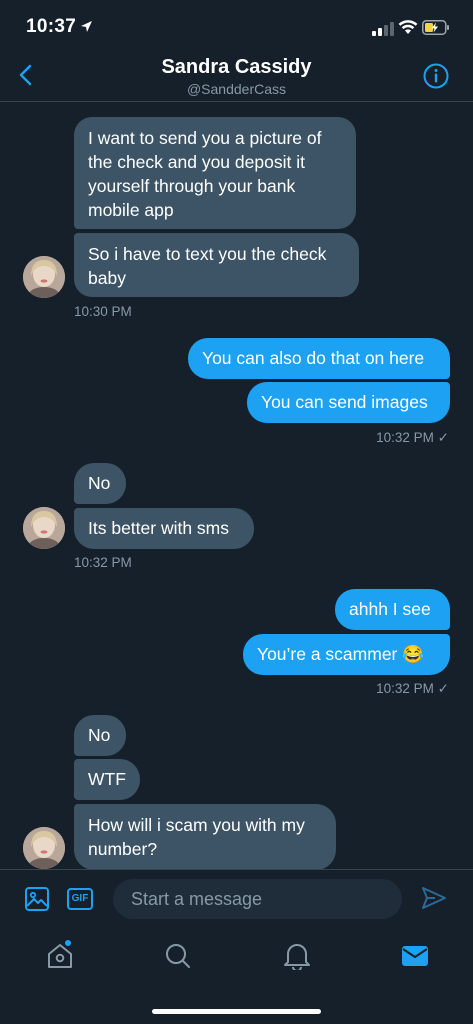  I want to click on message-bubble-outgoing: You can also do that on here, so click(319, 358).